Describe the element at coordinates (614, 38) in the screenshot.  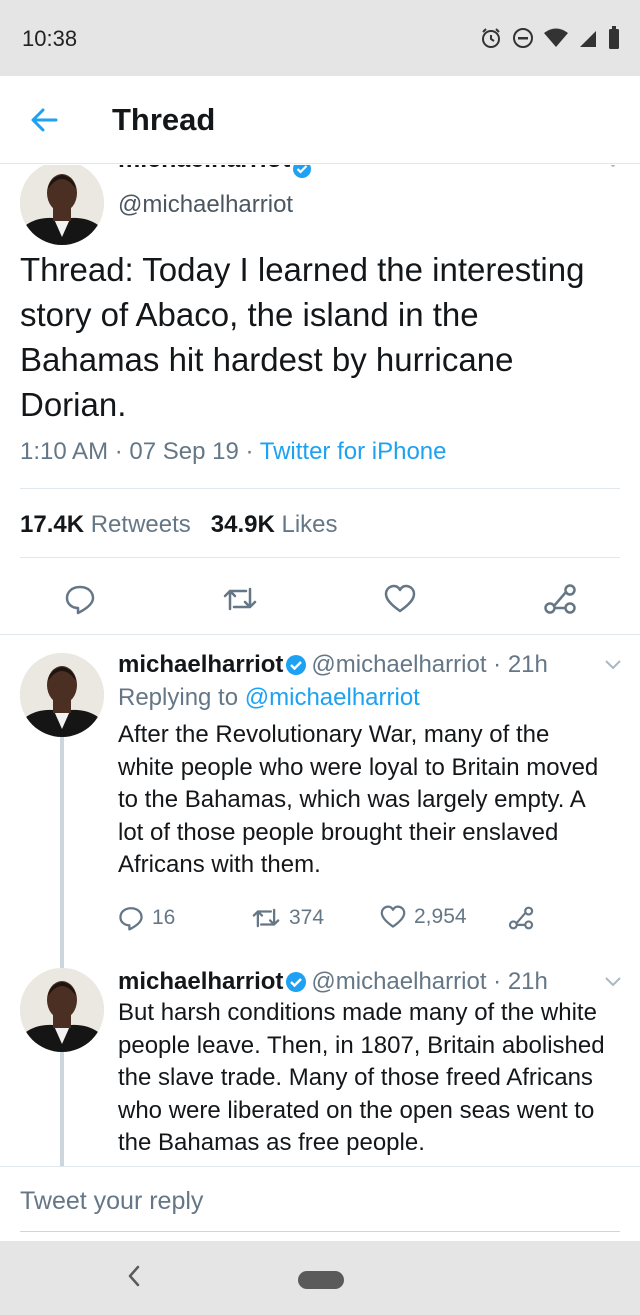
I see `battery-icon` at that location.